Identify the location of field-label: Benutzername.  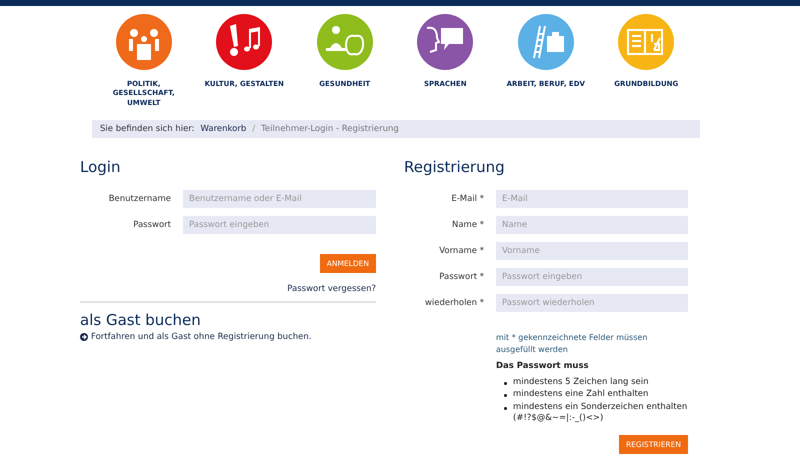
(140, 199).